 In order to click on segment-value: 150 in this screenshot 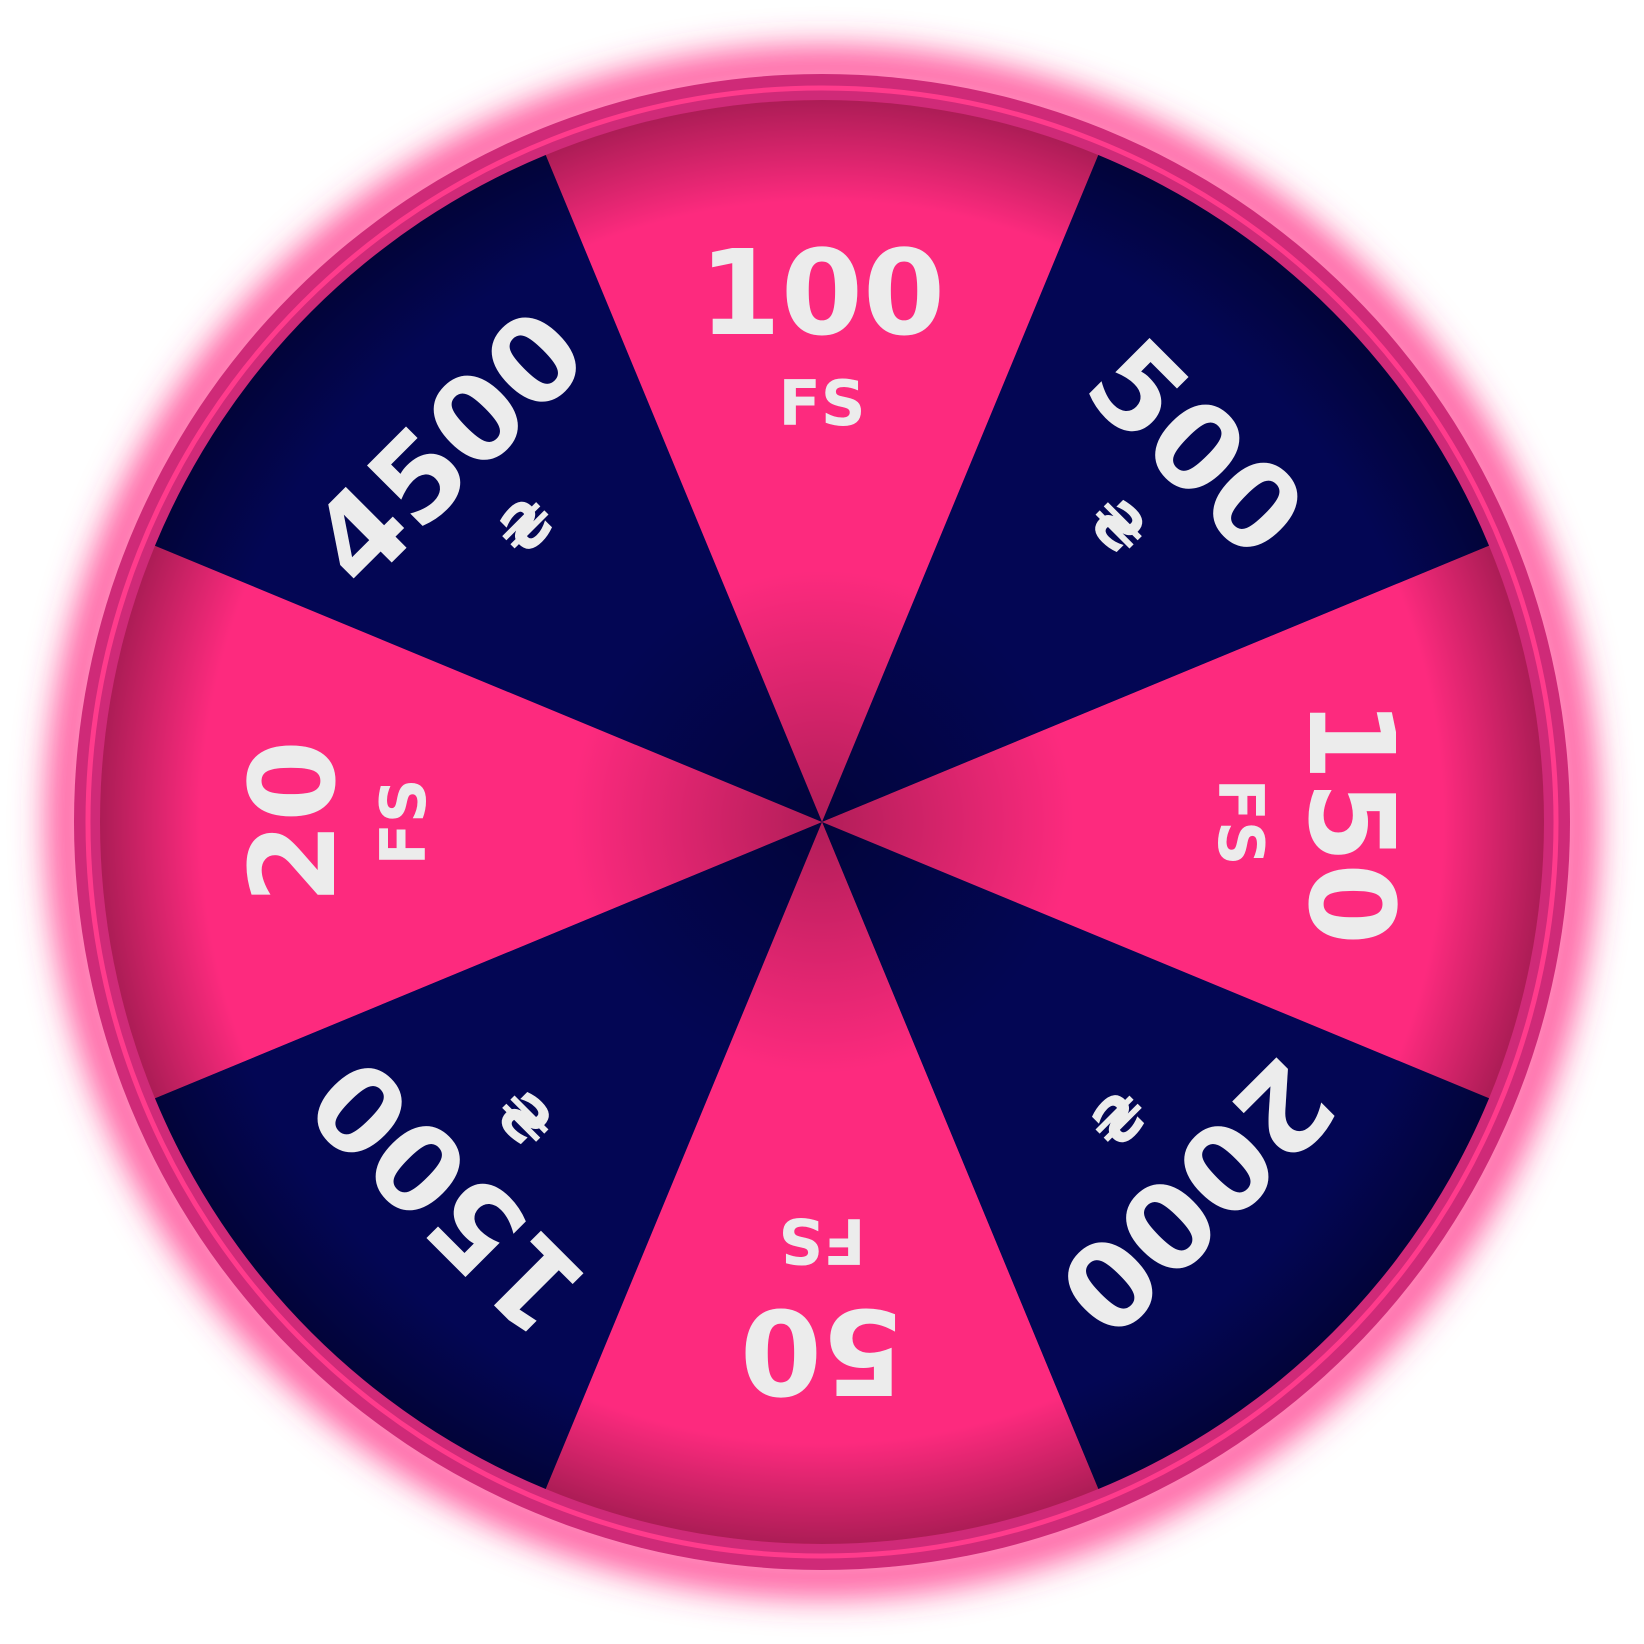, I will do `click(1351, 822)`.